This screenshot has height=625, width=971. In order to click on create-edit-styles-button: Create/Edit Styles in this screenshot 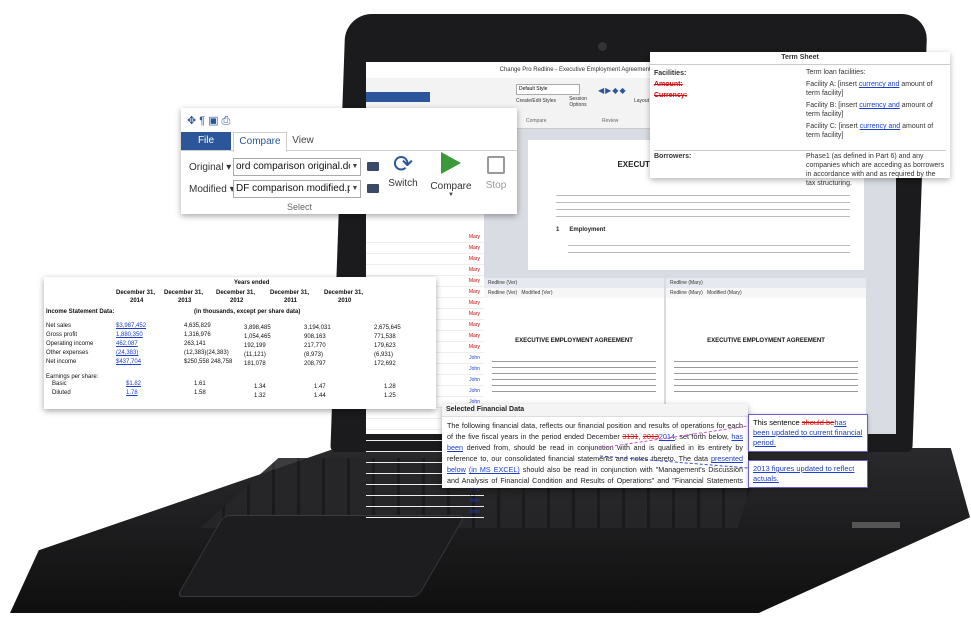, I will do `click(536, 101)`.